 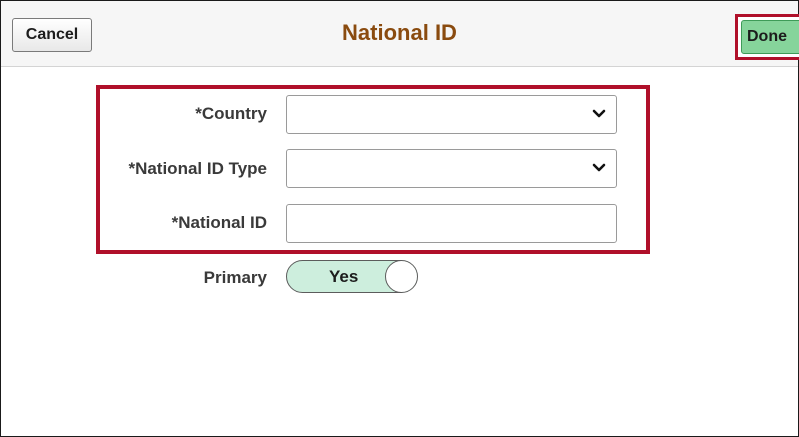 I want to click on primary-label: Primary, so click(x=235, y=277).